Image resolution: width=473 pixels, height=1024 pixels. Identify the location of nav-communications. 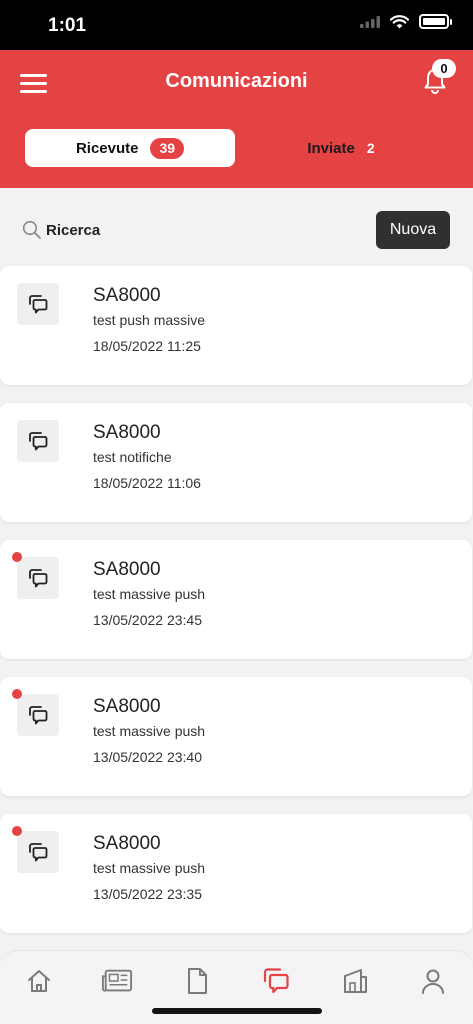
(276, 981).